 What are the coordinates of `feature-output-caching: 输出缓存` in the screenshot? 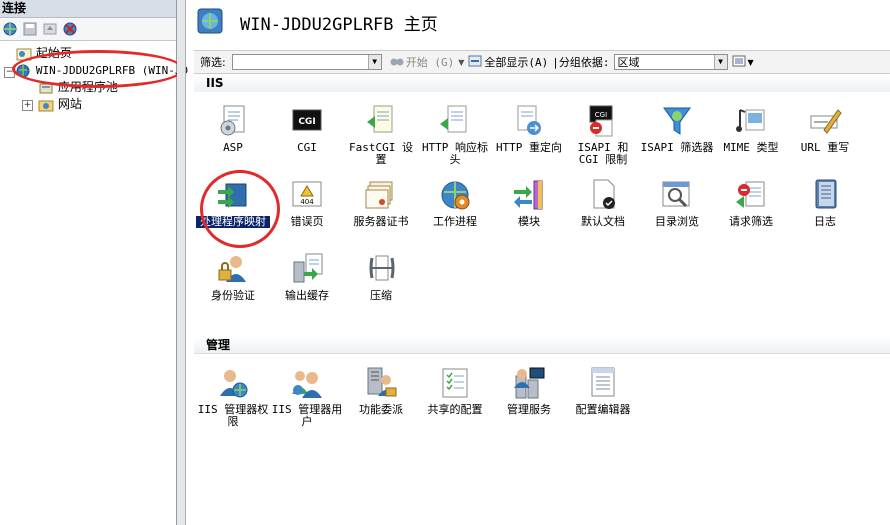 It's located at (307, 277).